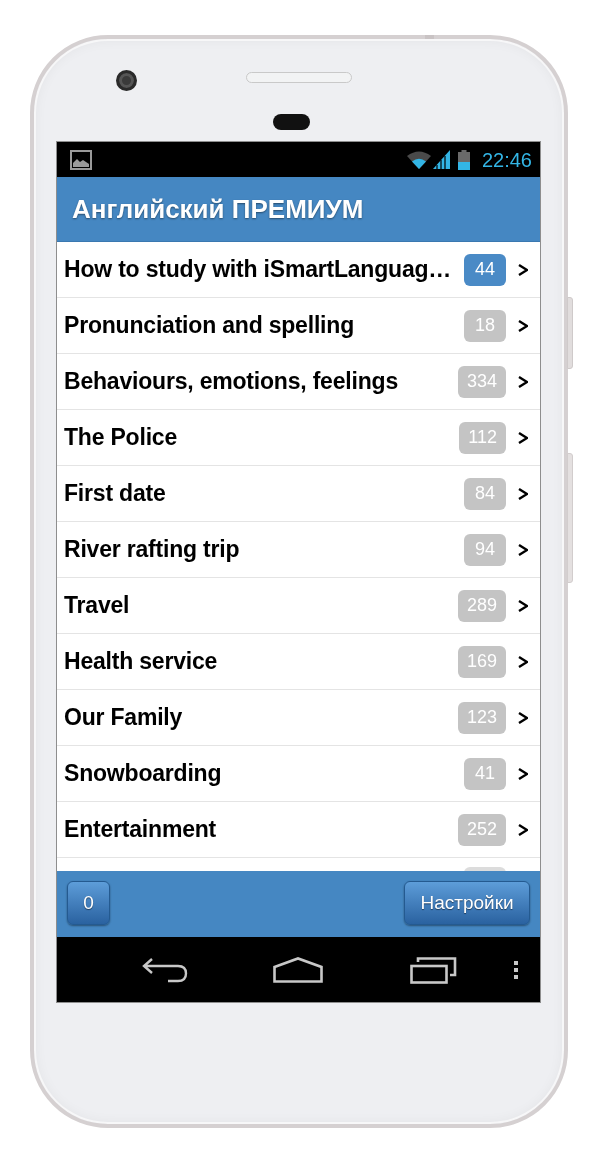 The image size is (600, 1162). What do you see at coordinates (152, 550) in the screenshot?
I see `topic-title: River rafting trip` at bounding box center [152, 550].